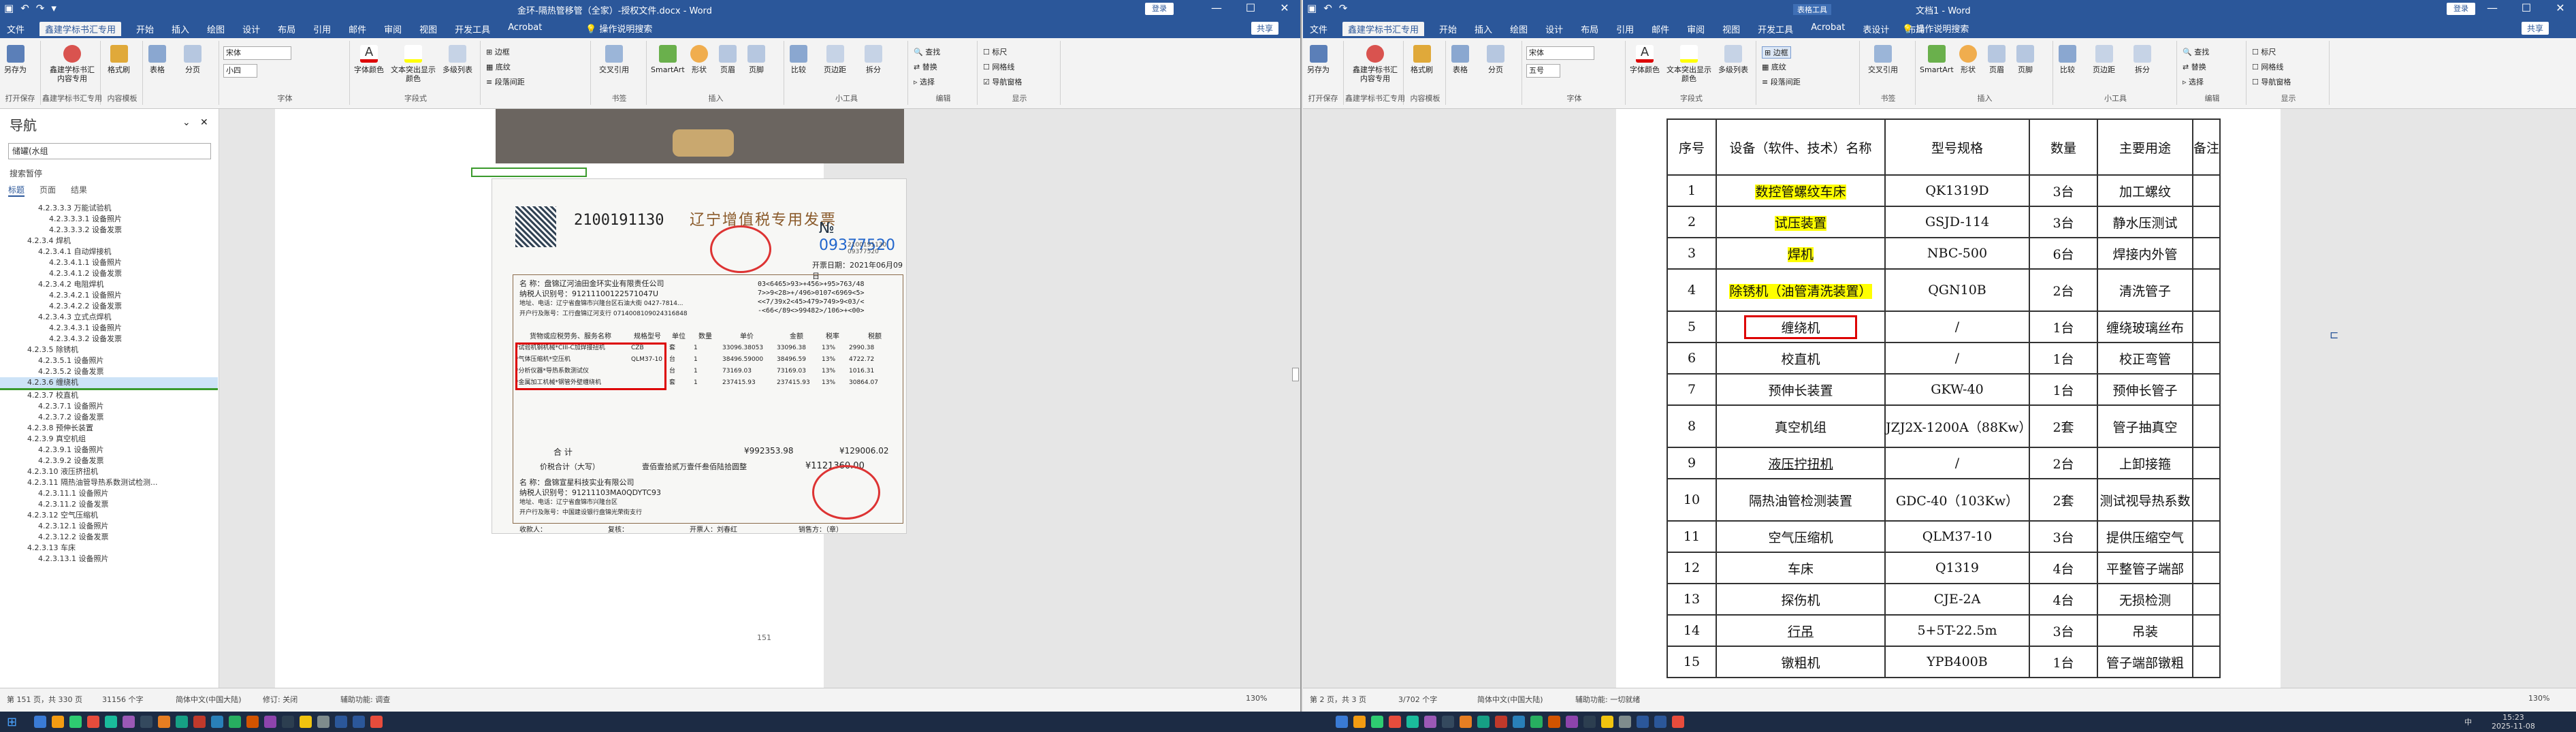  I want to click on para-spacing-button: ≡ 段落间距, so click(506, 82).